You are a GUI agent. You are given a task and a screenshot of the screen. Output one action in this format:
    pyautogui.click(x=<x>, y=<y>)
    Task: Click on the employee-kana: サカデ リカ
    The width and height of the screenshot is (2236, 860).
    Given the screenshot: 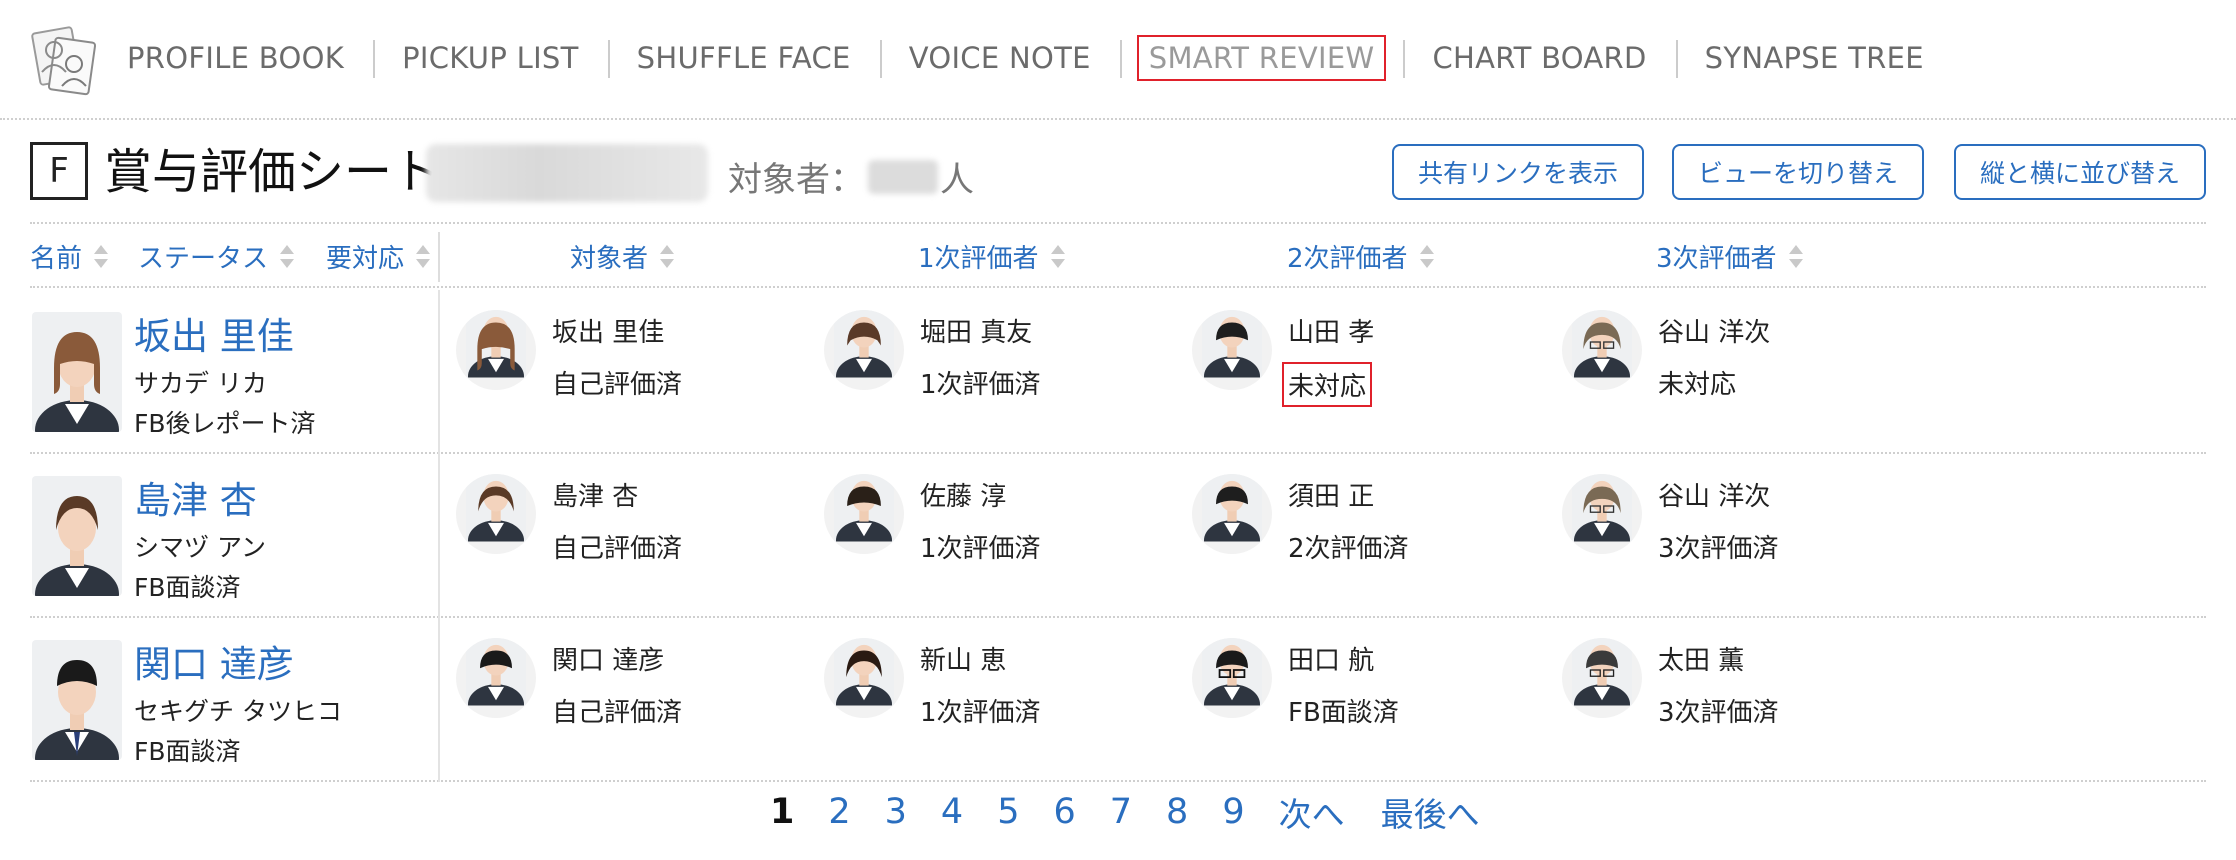 What is the action you would take?
    pyautogui.click(x=200, y=383)
    